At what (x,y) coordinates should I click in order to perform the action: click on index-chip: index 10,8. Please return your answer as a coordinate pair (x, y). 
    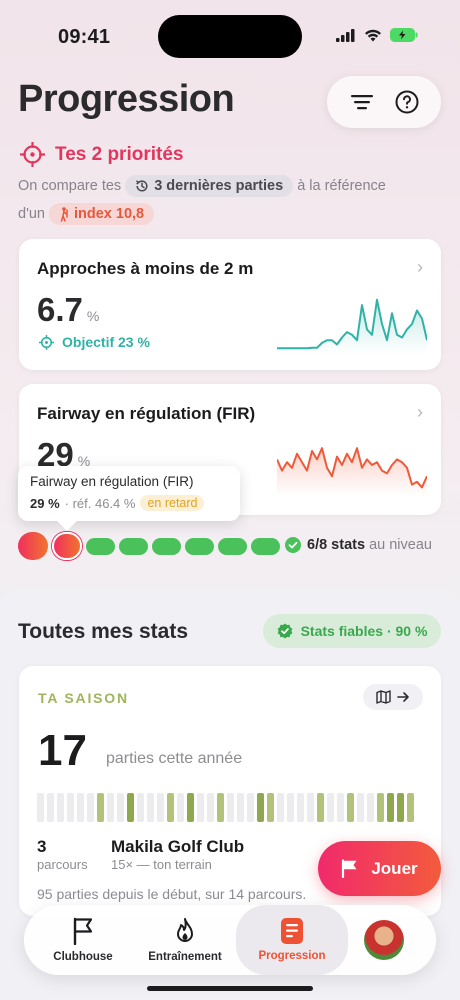
    Looking at the image, I should click on (102, 214).